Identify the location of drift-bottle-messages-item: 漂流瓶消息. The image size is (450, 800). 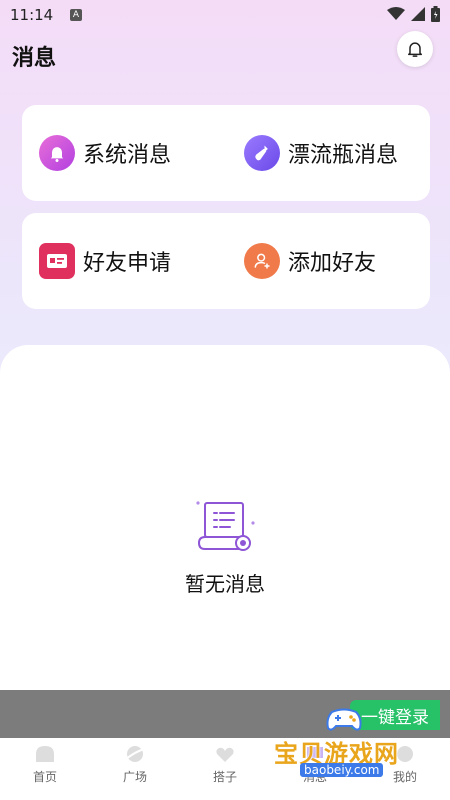
(321, 153).